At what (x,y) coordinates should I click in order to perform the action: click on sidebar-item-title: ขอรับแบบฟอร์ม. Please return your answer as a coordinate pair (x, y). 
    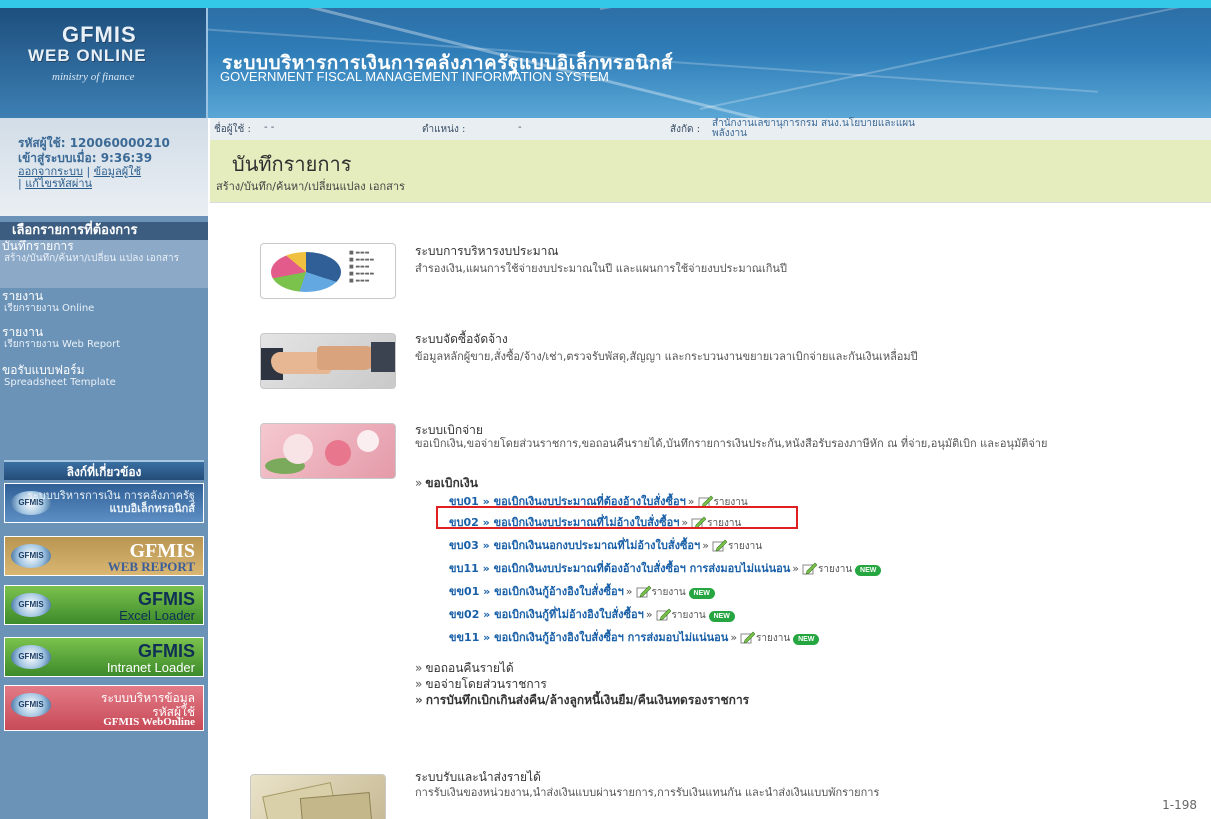
    Looking at the image, I should click on (43, 370).